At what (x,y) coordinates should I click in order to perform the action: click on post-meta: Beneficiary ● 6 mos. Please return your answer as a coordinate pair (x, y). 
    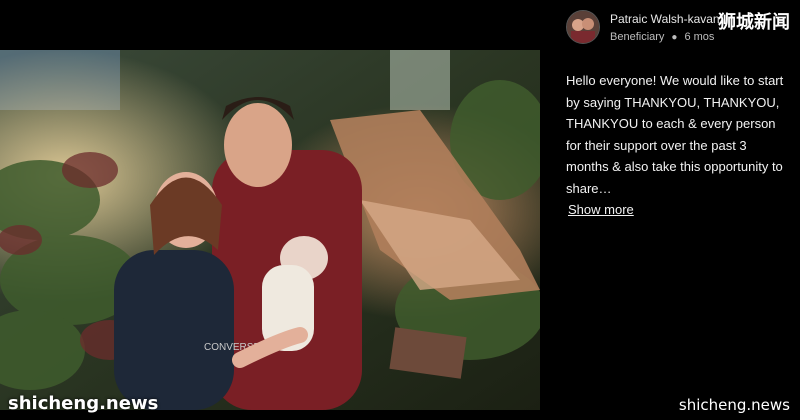
    Looking at the image, I should click on (662, 37).